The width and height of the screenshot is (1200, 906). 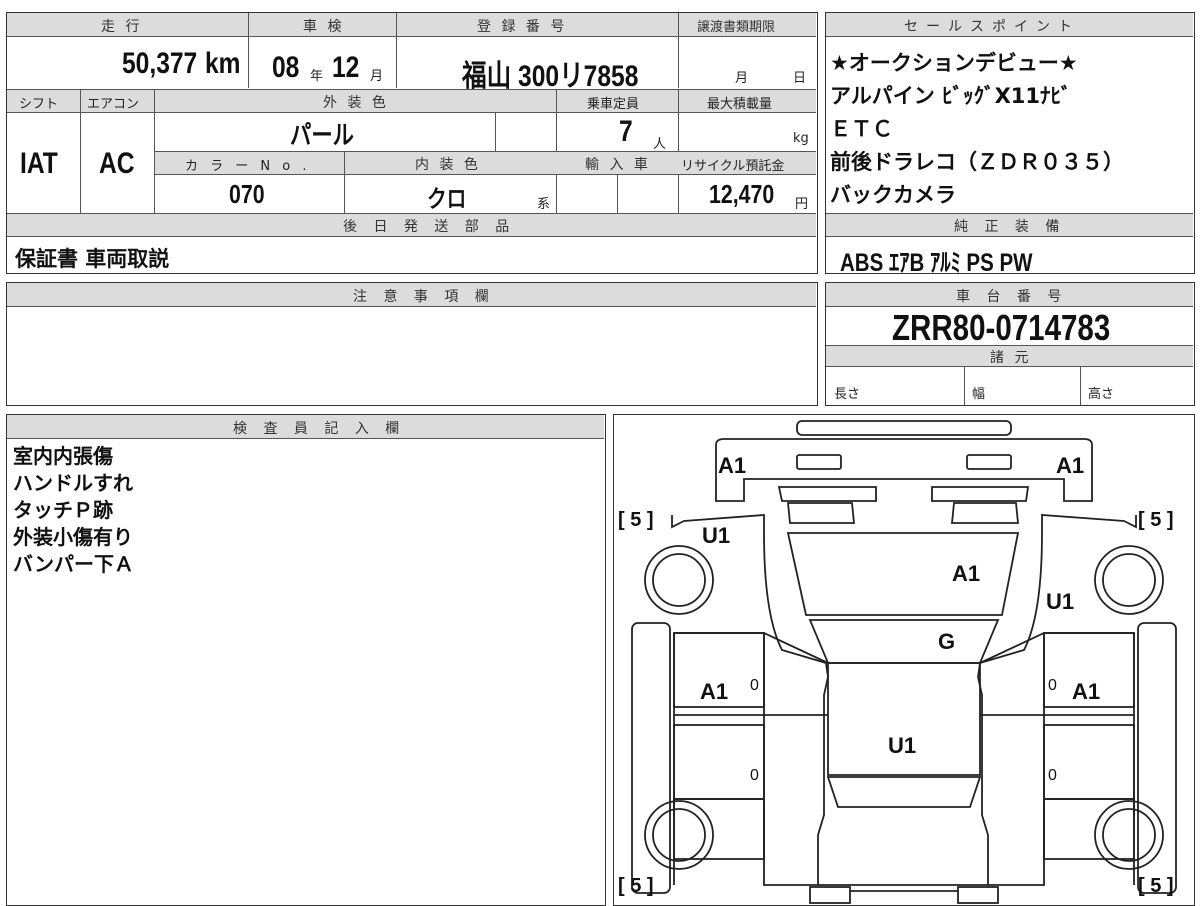 I want to click on inspection-year-unit: 年, so click(x=317, y=76).